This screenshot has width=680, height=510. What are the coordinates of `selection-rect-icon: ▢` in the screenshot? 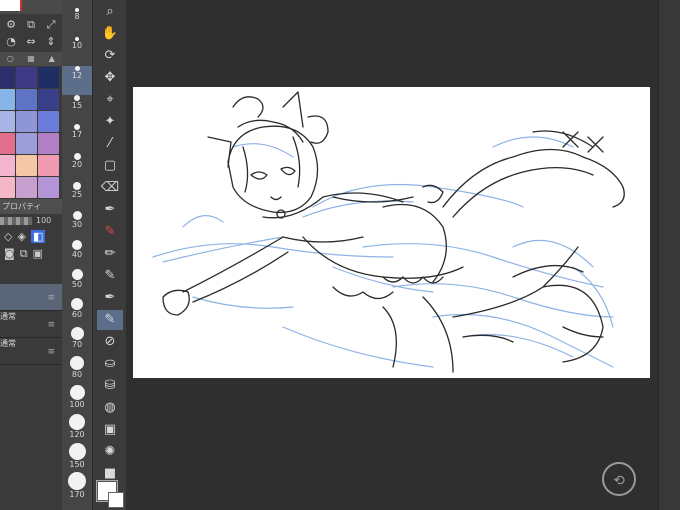 It's located at (110, 166).